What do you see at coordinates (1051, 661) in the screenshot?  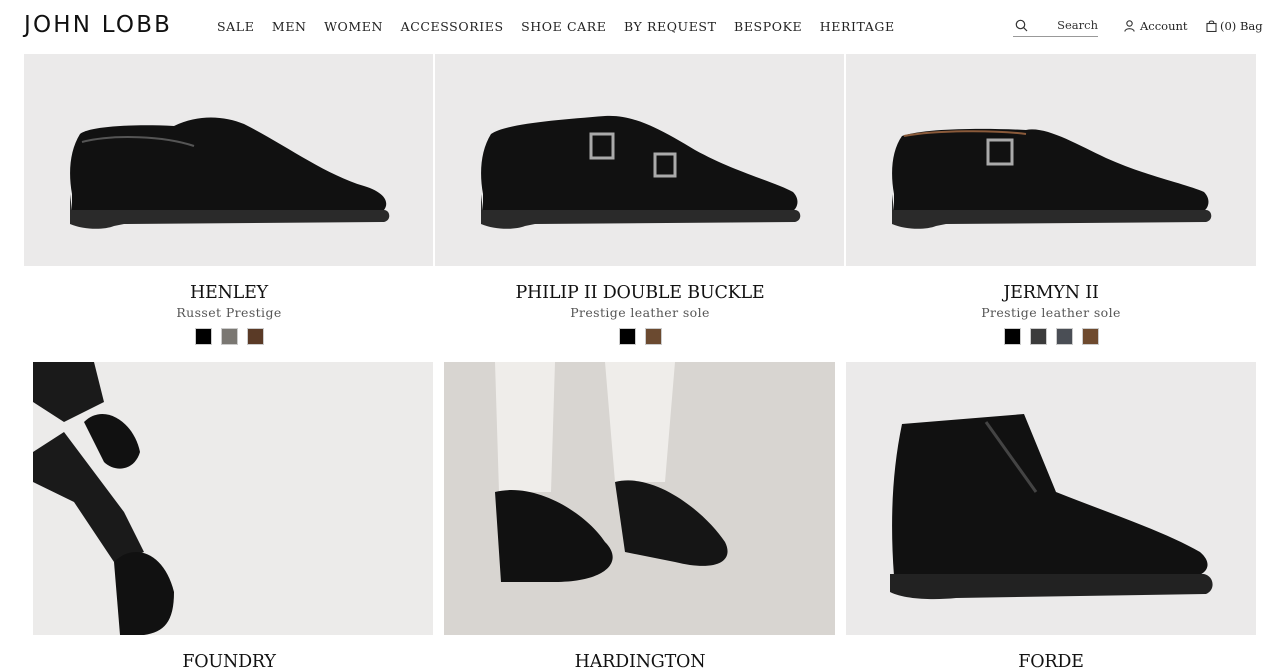 I see `product-name: FORDE` at bounding box center [1051, 661].